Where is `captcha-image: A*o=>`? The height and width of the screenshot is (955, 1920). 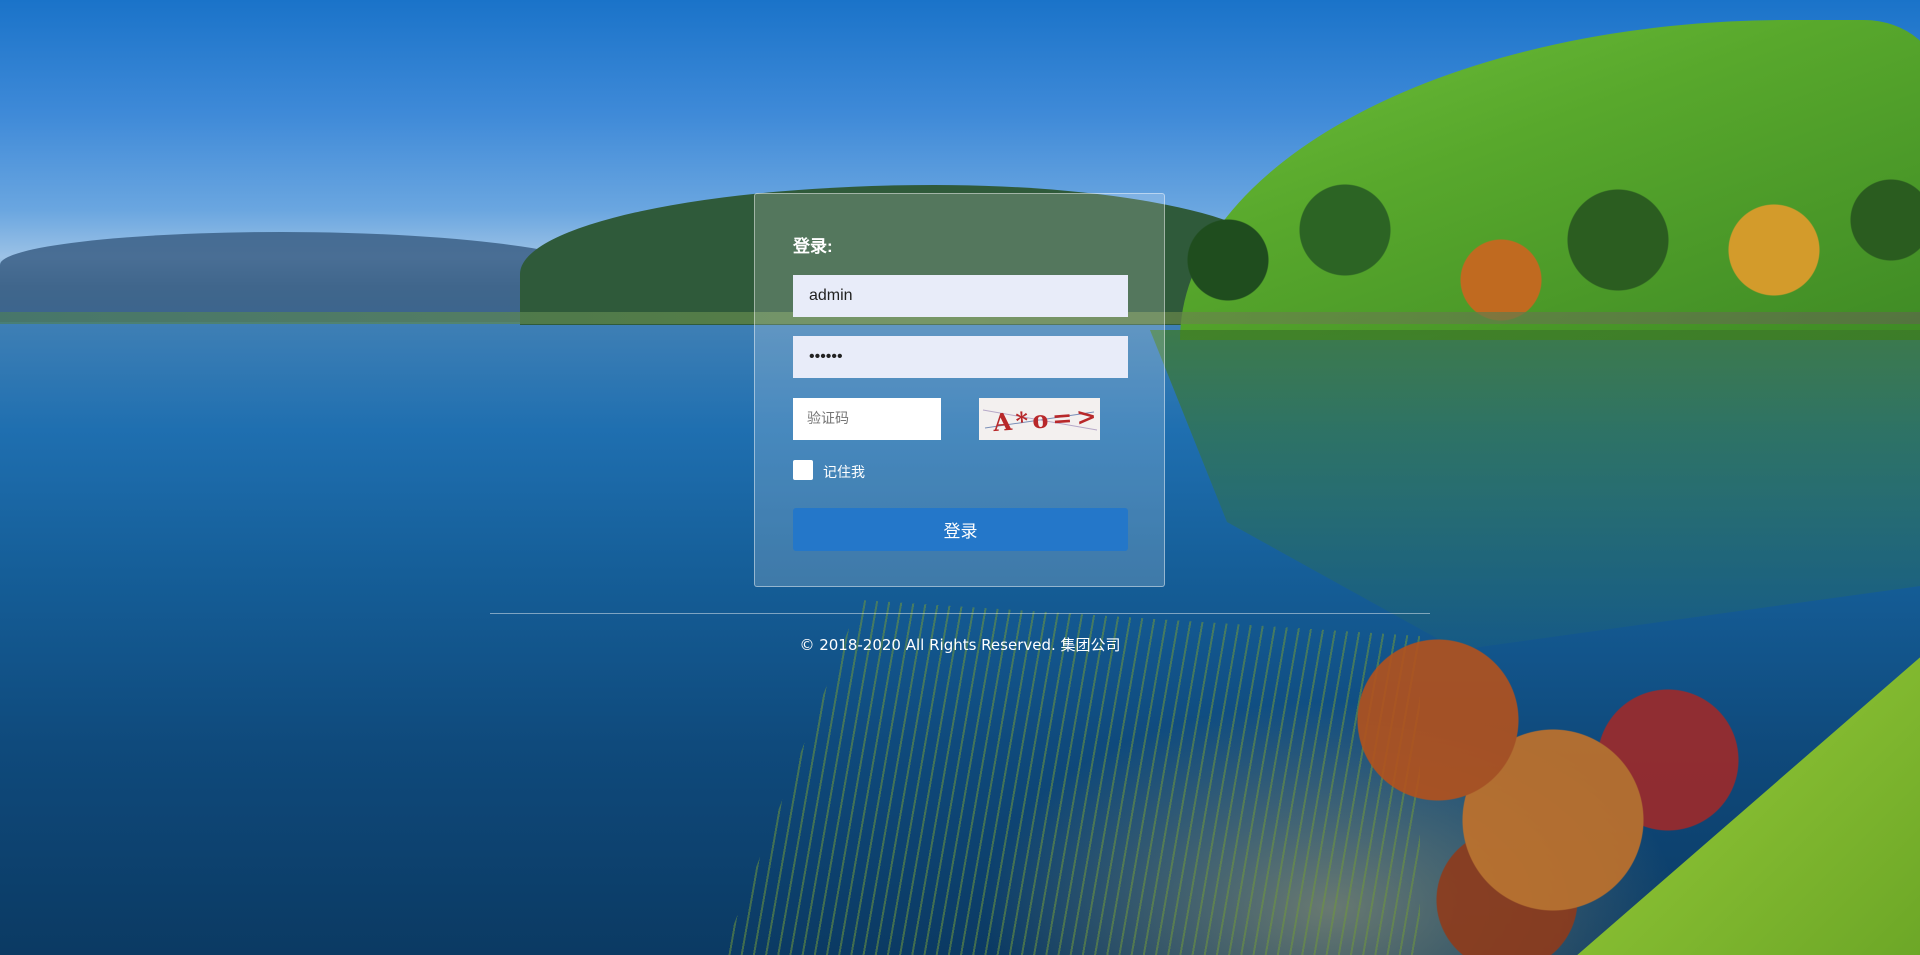
captcha-image: A*o=> is located at coordinates (1040, 419).